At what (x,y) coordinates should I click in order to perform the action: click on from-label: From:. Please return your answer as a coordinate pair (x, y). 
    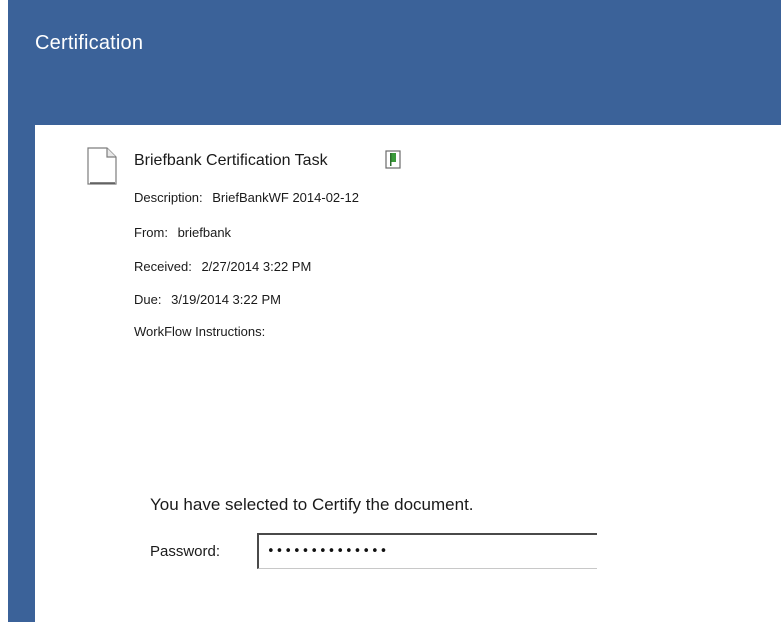
    Looking at the image, I should click on (151, 232).